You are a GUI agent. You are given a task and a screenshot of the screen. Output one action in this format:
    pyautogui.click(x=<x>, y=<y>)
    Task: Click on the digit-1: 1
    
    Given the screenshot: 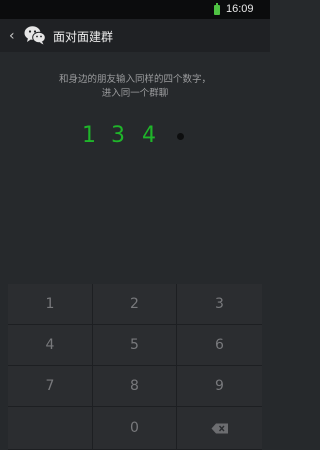 What is the action you would take?
    pyautogui.click(x=89, y=135)
    